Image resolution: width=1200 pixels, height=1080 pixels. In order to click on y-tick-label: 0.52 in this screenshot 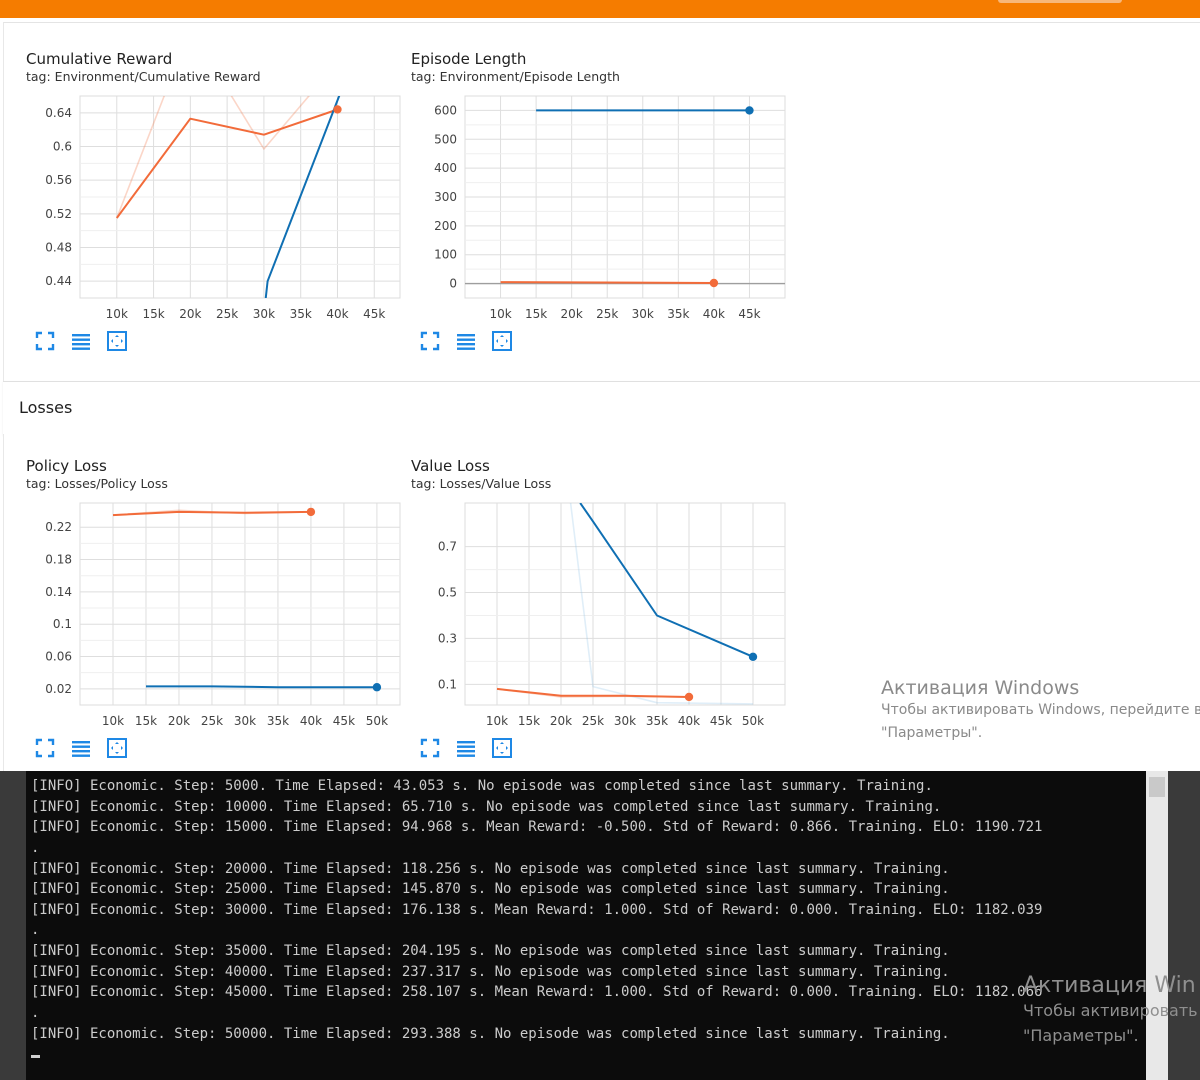, I will do `click(58, 214)`.